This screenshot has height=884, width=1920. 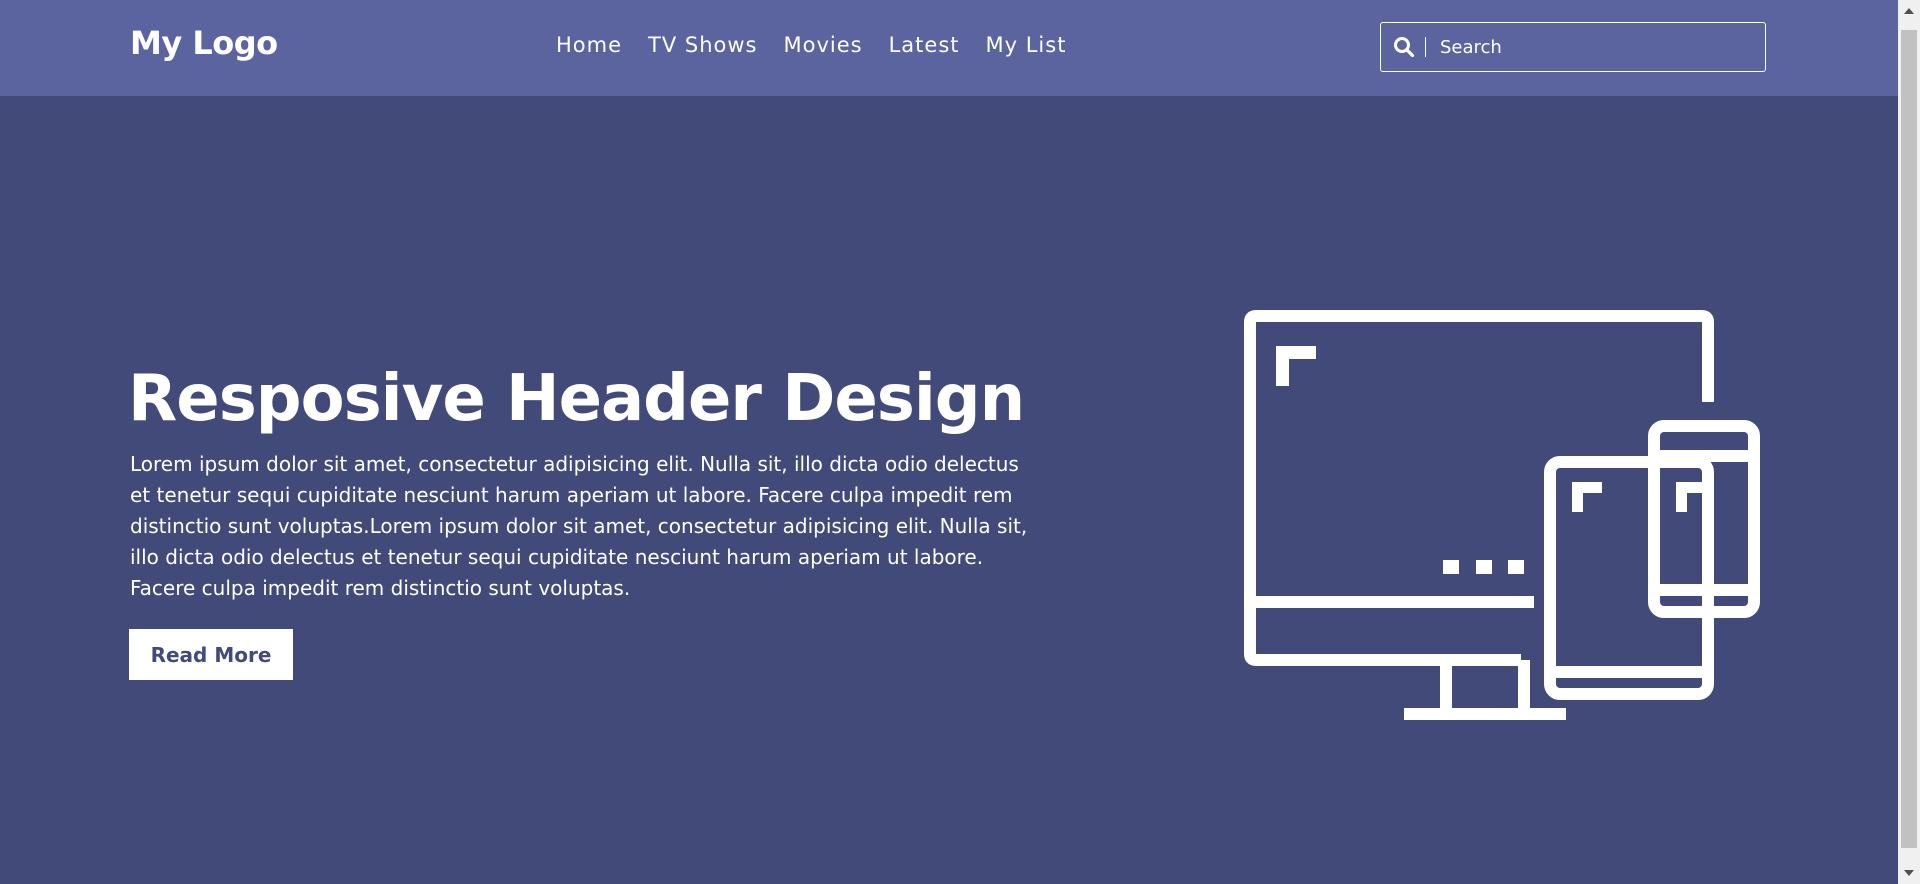 What do you see at coordinates (589, 45) in the screenshot?
I see `nav-link-home: Home` at bounding box center [589, 45].